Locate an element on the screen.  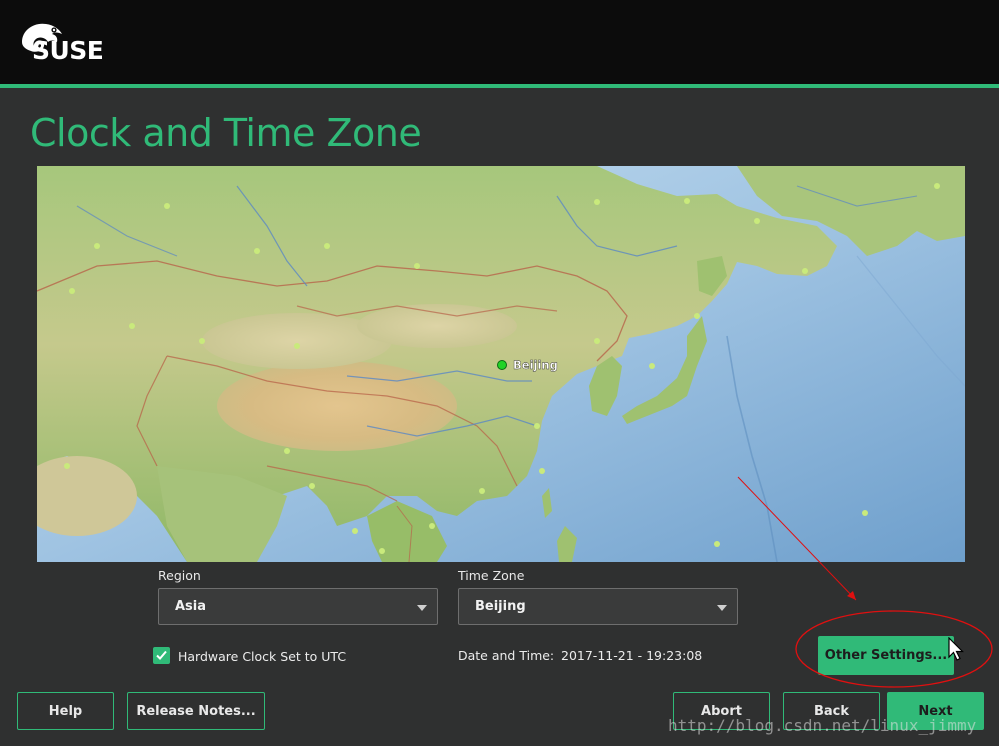
top-banner: SUSE is located at coordinates (499, 42).